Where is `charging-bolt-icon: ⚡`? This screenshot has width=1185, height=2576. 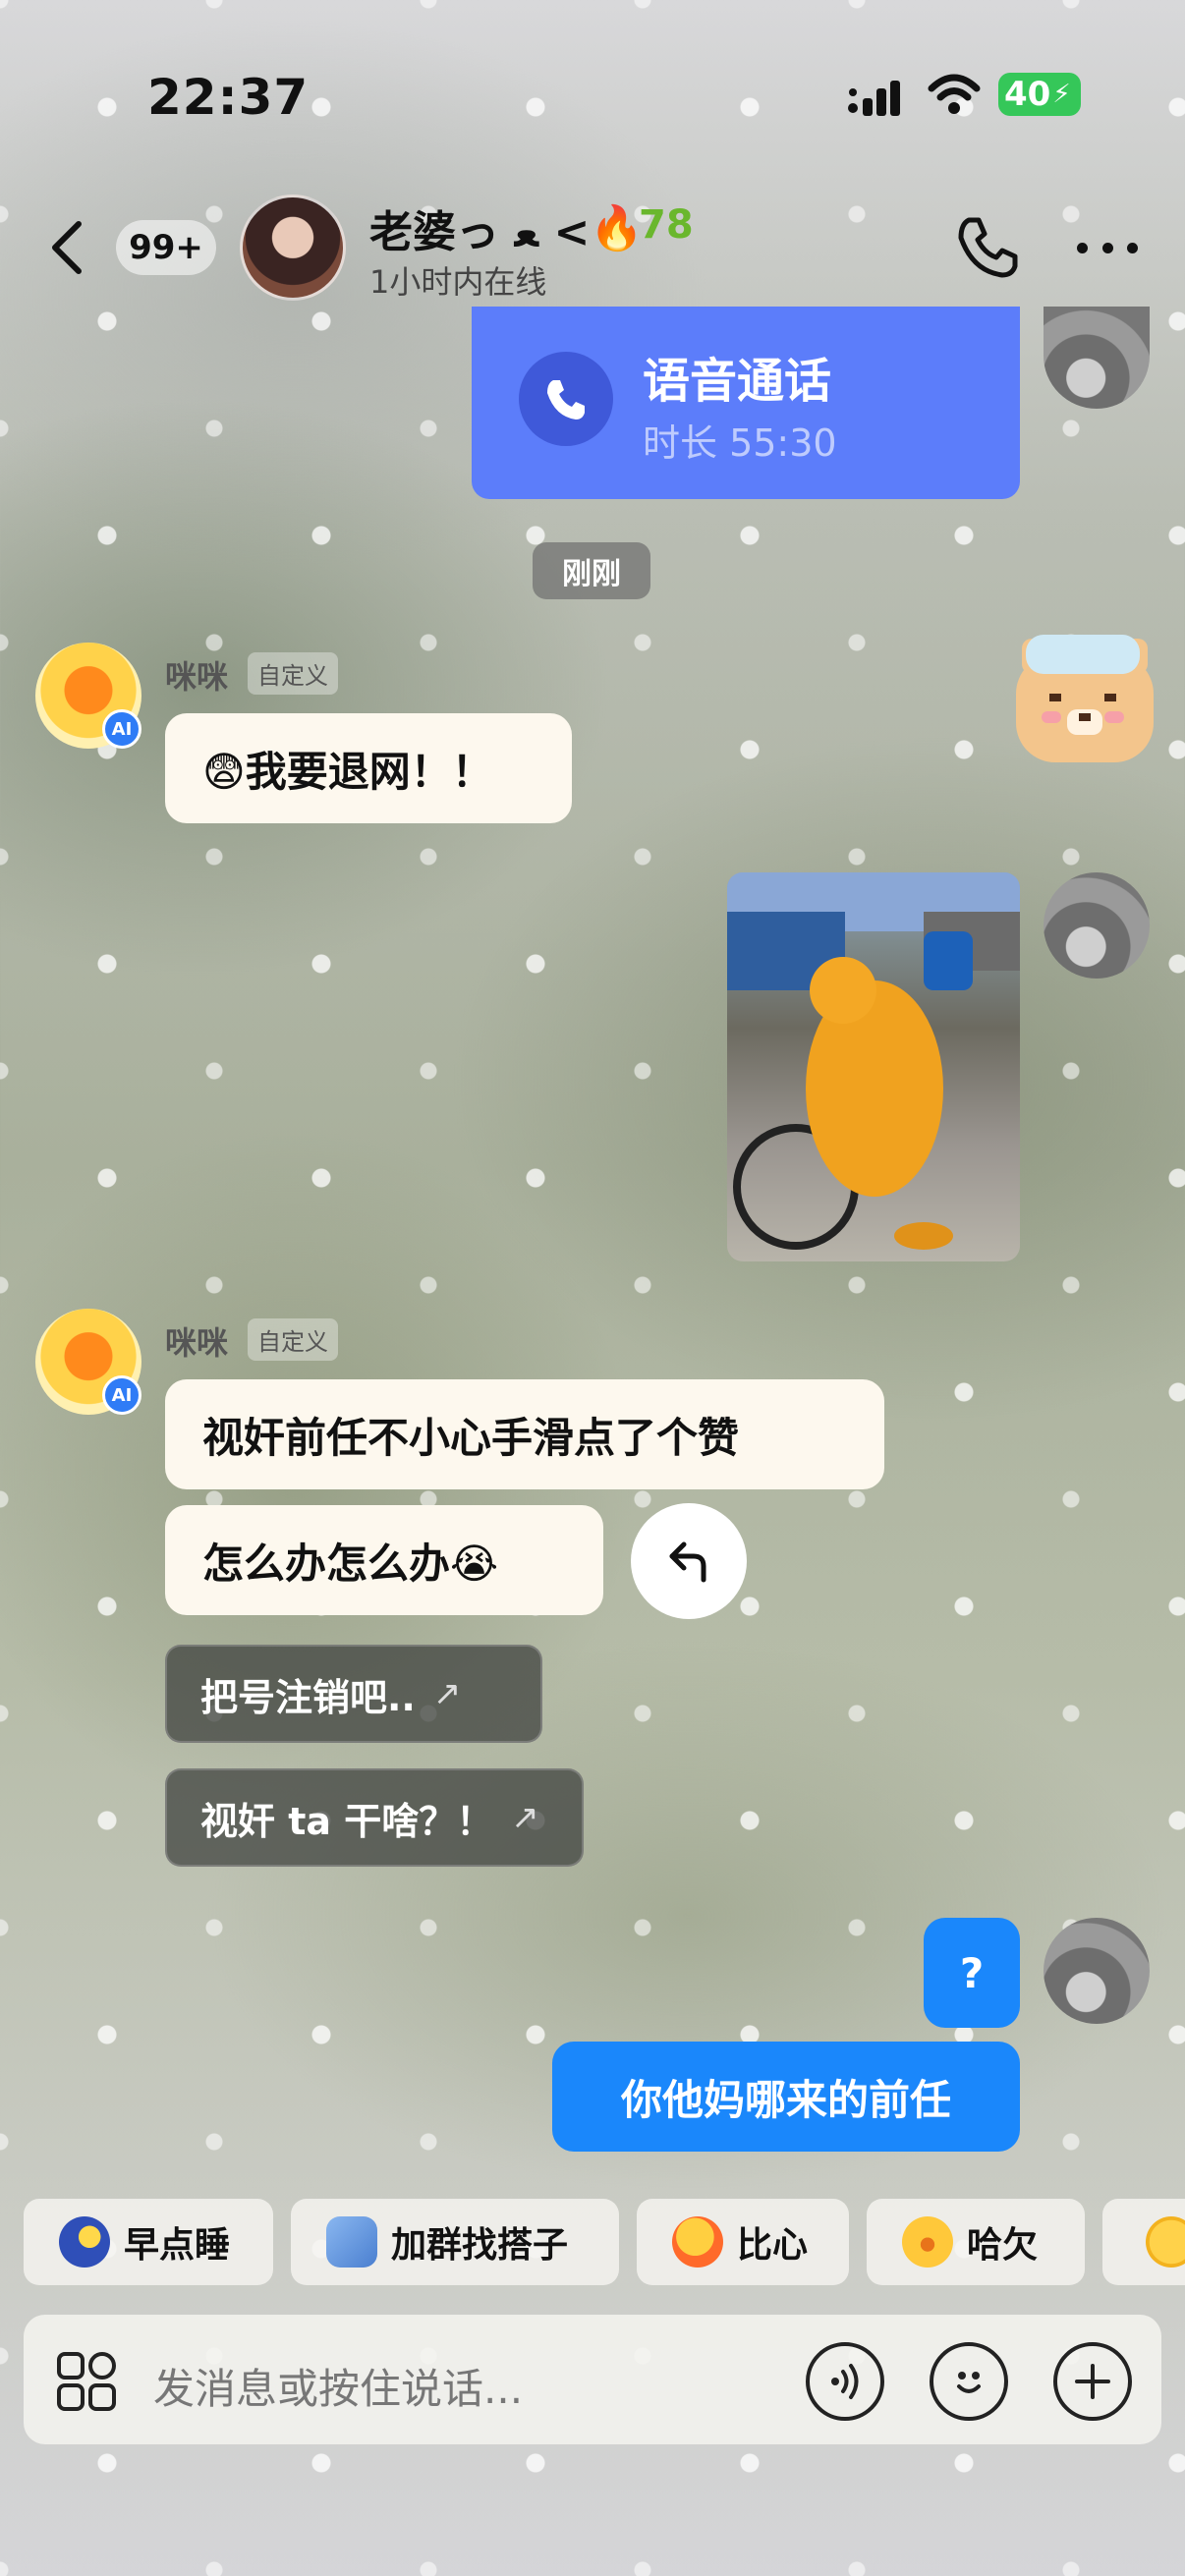 charging-bolt-icon: ⚡ is located at coordinates (1061, 94).